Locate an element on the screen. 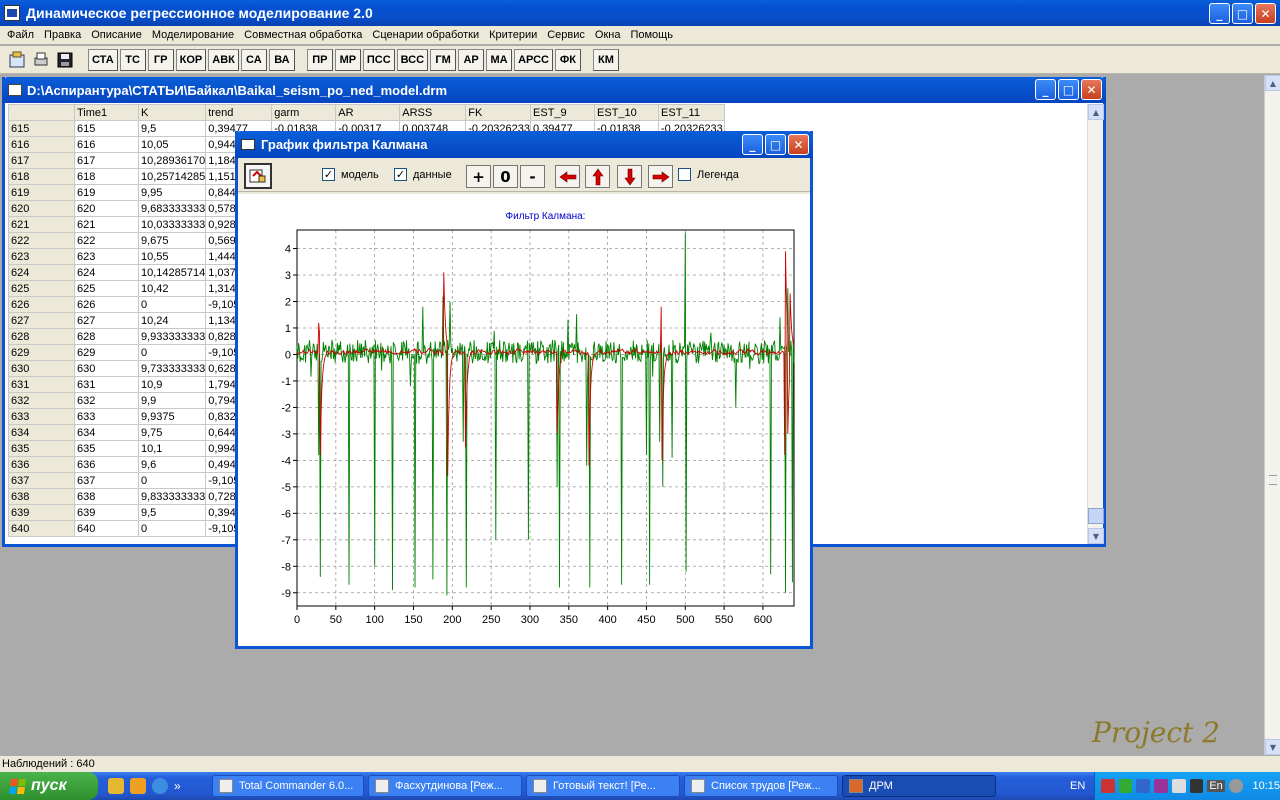 The height and width of the screenshot is (800, 1280). row-header-cell: 627 is located at coordinates (41, 320).